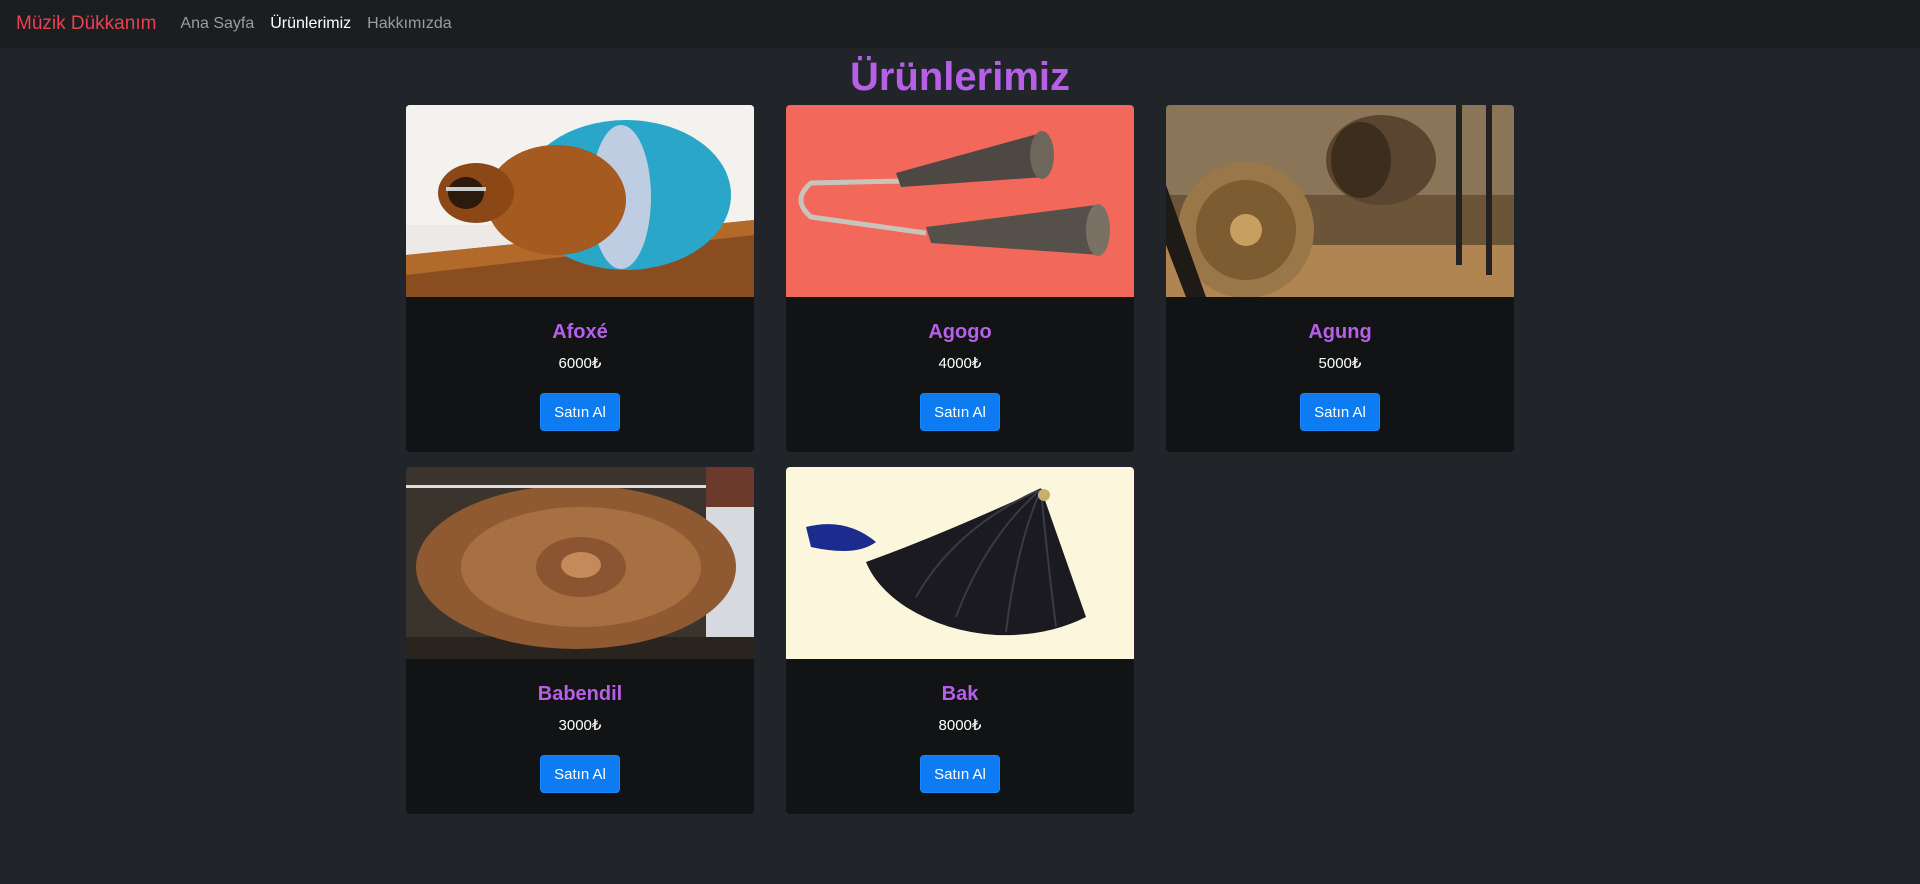 The image size is (1920, 884). What do you see at coordinates (580, 332) in the screenshot?
I see `product-name: Afoxé` at bounding box center [580, 332].